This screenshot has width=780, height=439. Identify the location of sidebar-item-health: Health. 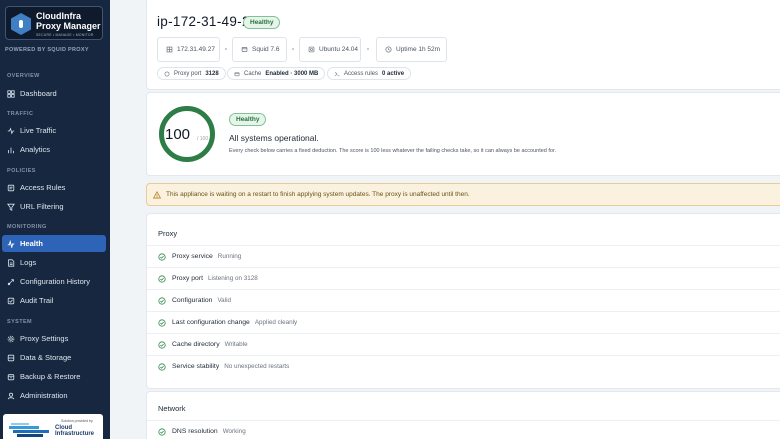
(54, 243).